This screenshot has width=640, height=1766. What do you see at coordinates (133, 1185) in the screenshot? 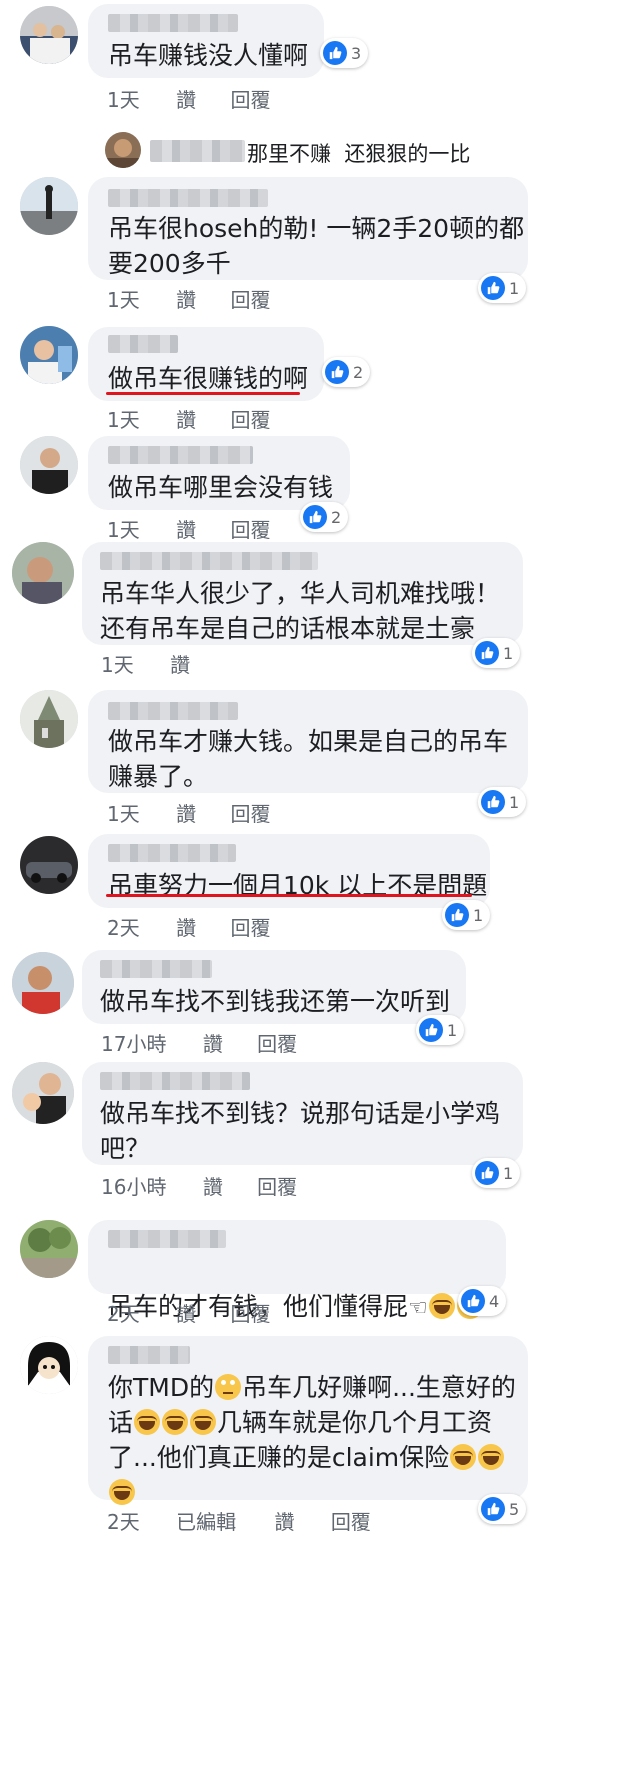
I see `comment-time: 16小時` at bounding box center [133, 1185].